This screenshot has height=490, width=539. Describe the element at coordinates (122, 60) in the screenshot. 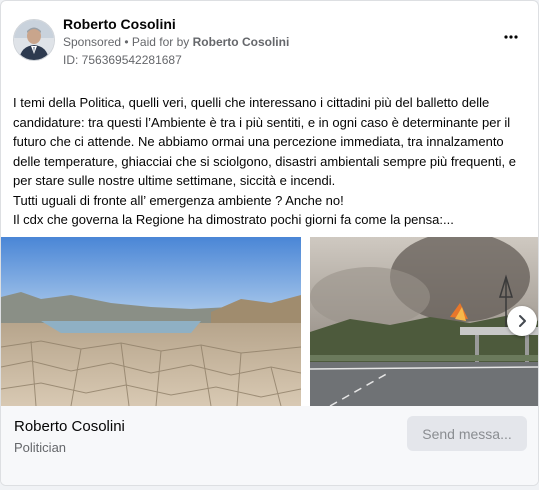

I see `ad-id: ID: 756369542281687` at that location.